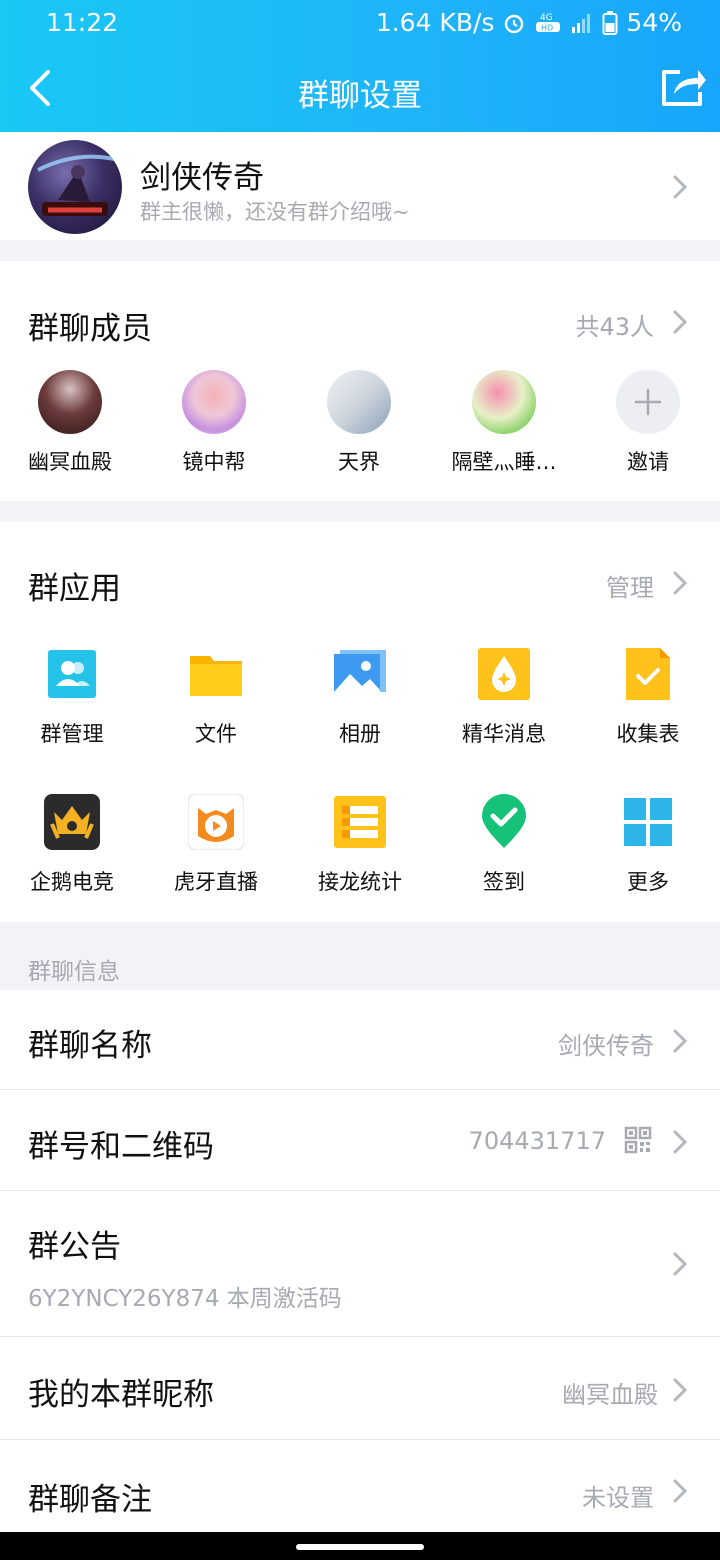  Describe the element at coordinates (72, 674) in the screenshot. I see `group-manage-icon` at that location.